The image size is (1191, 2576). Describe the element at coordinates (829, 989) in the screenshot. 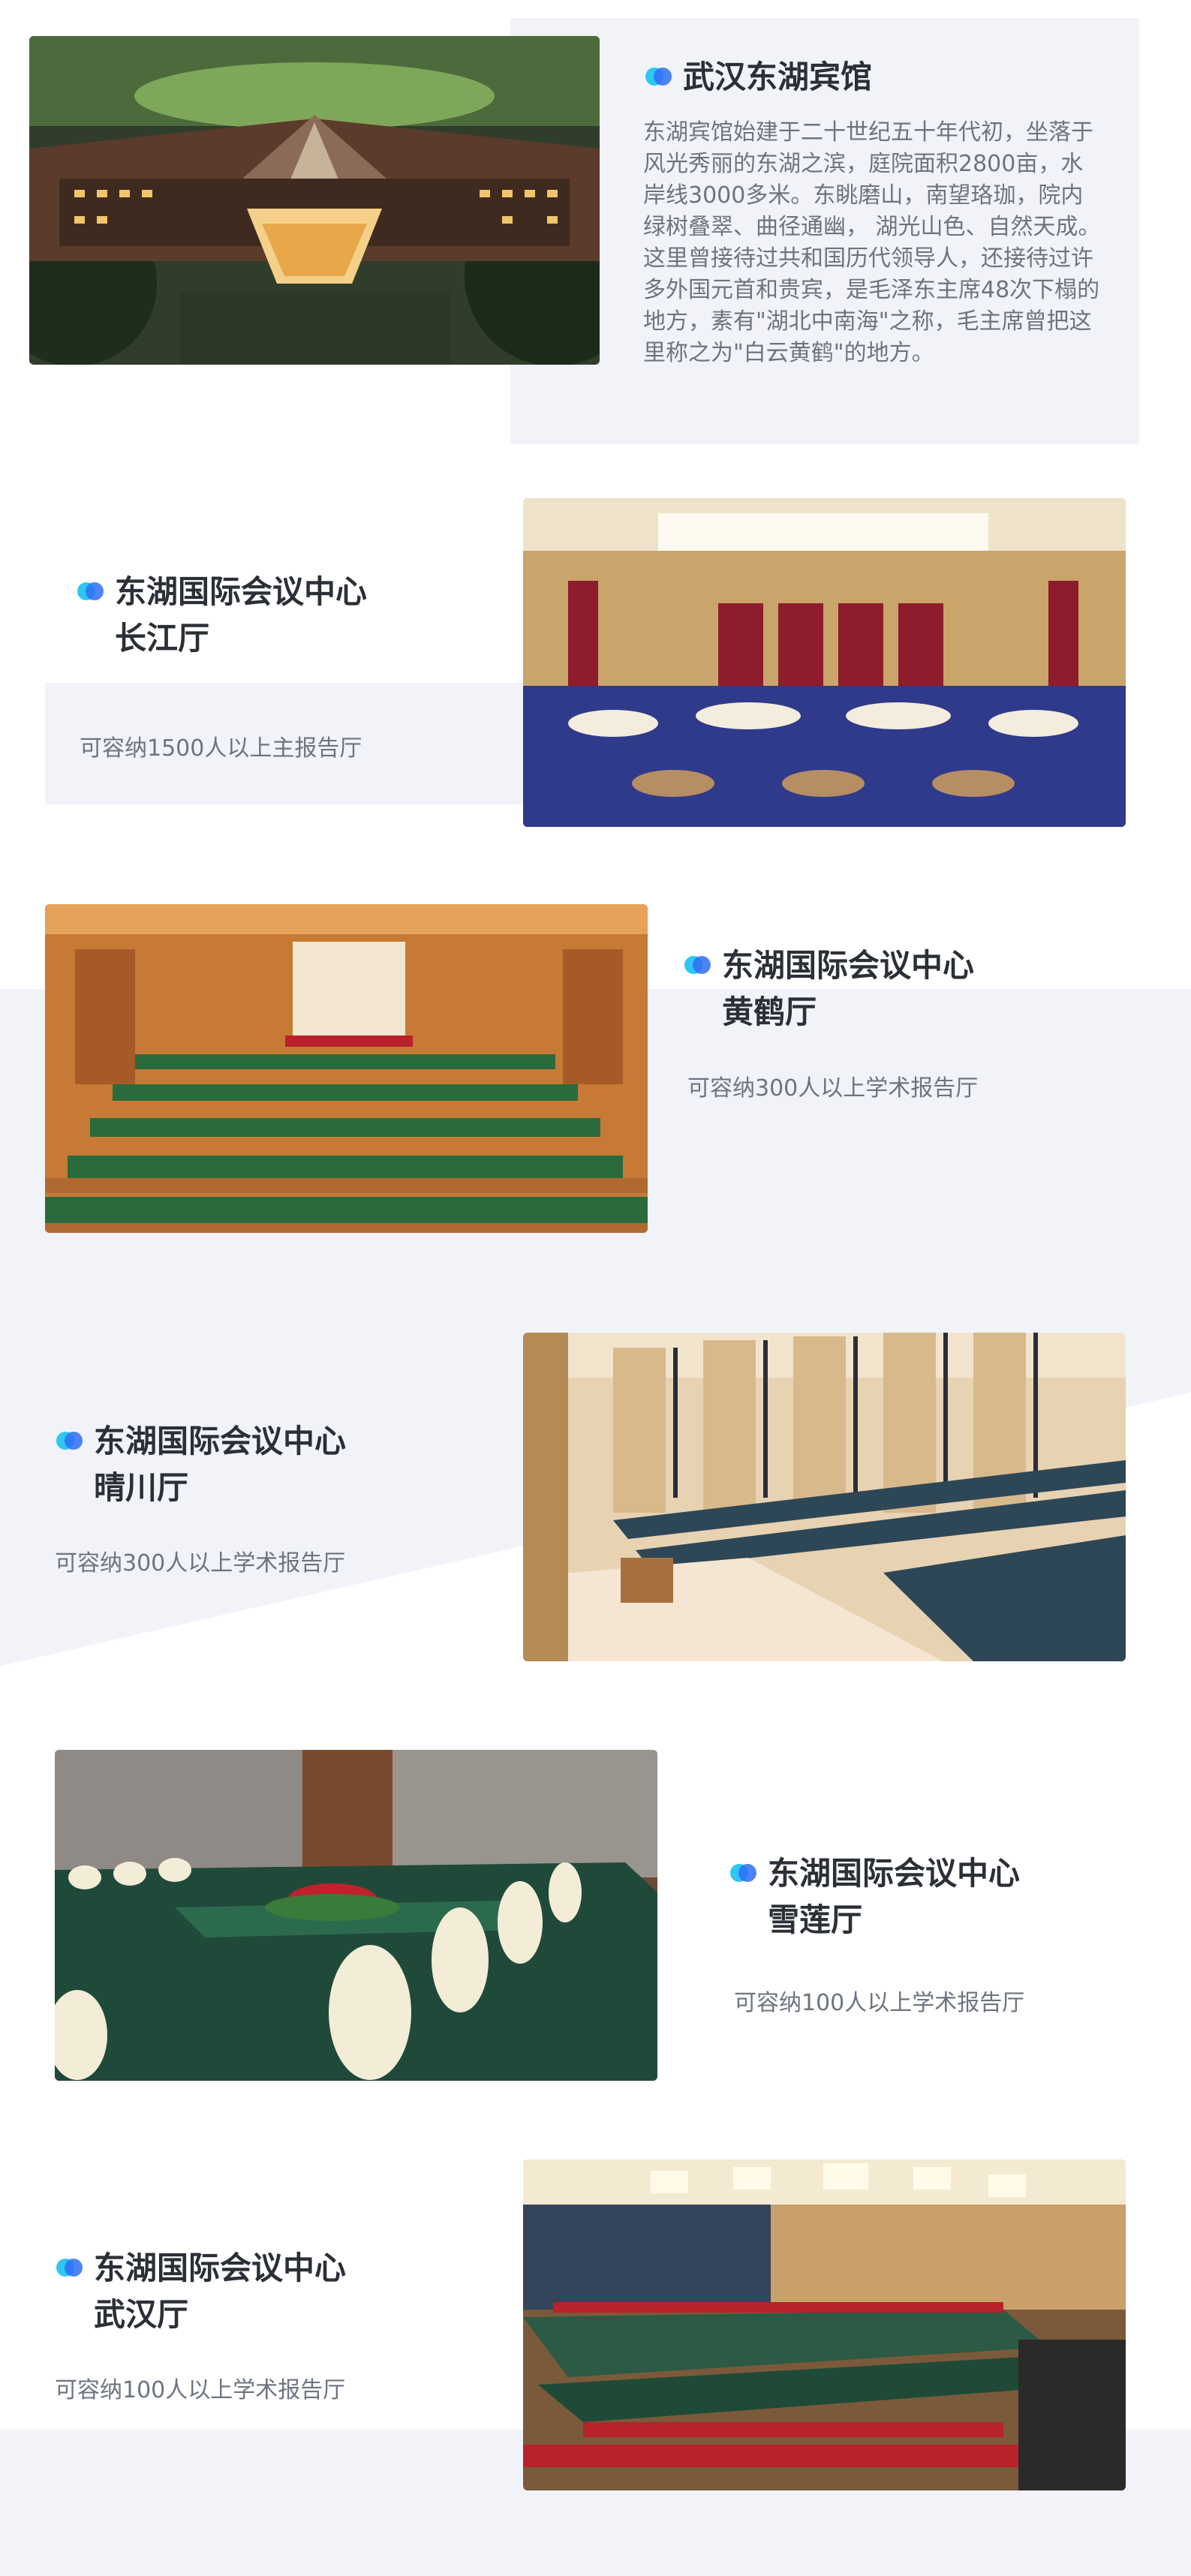

I see `hall-title-huanghe: 东湖国际会议中心 黄鹤厅` at that location.